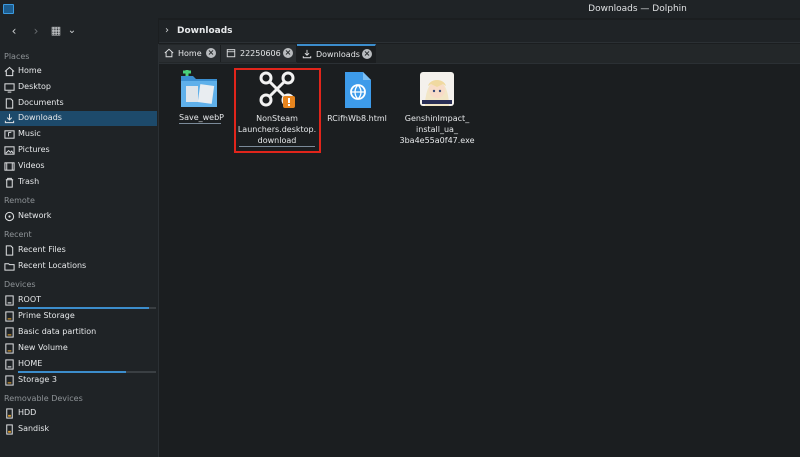 The width and height of the screenshot is (800, 457). I want to click on icon-view-icon: ▦, so click(56, 30).